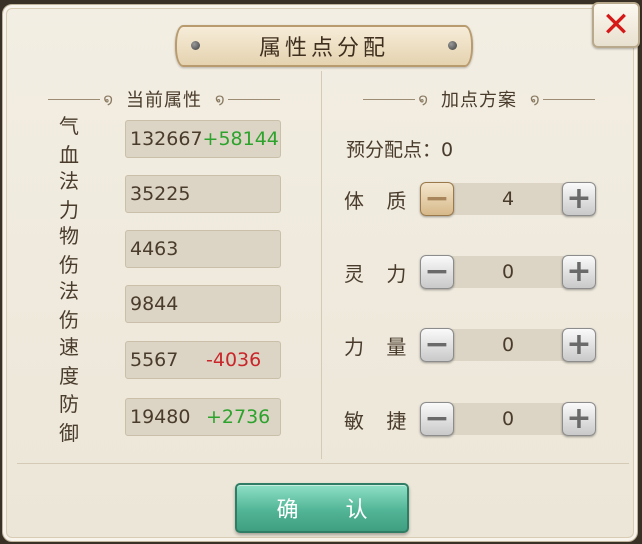 The height and width of the screenshot is (544, 642). I want to click on dialog-title: 属性点分配, so click(323, 48).